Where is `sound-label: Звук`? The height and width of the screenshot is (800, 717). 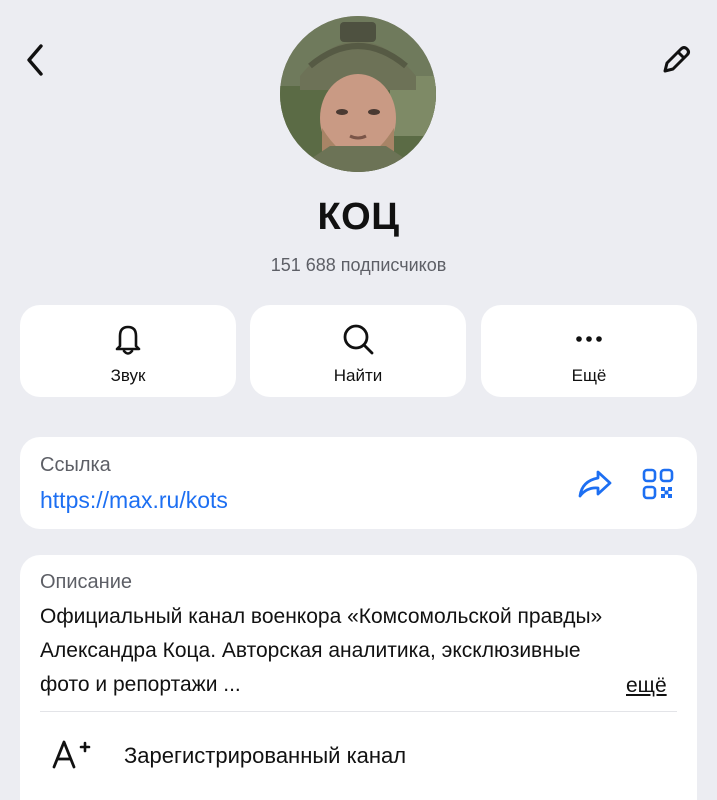
sound-label: Звук is located at coordinates (128, 375).